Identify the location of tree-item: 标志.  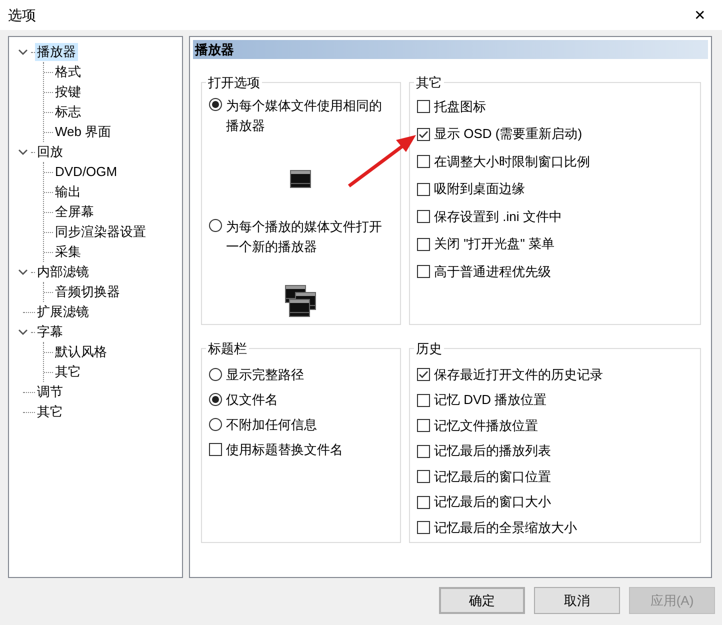
(68, 112).